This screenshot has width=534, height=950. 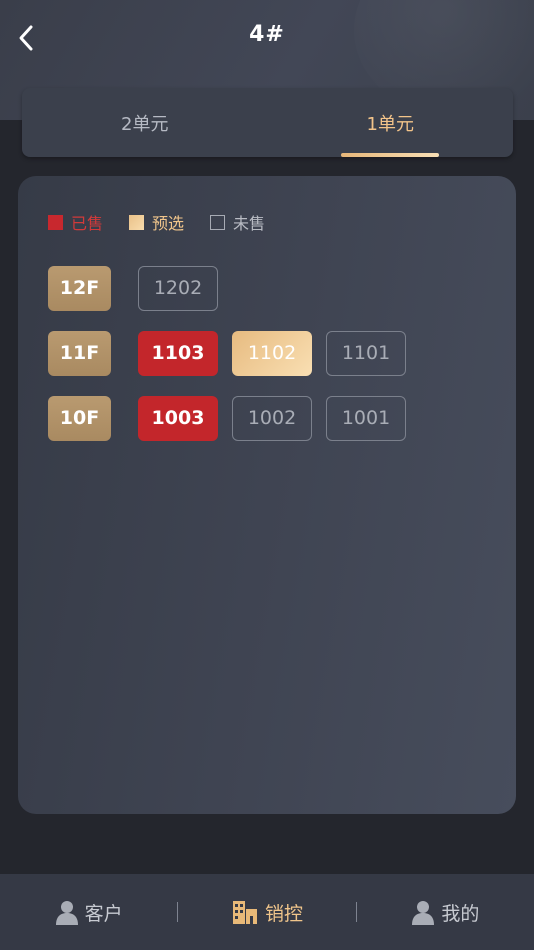 I want to click on unit-button: 1102, so click(x=272, y=353).